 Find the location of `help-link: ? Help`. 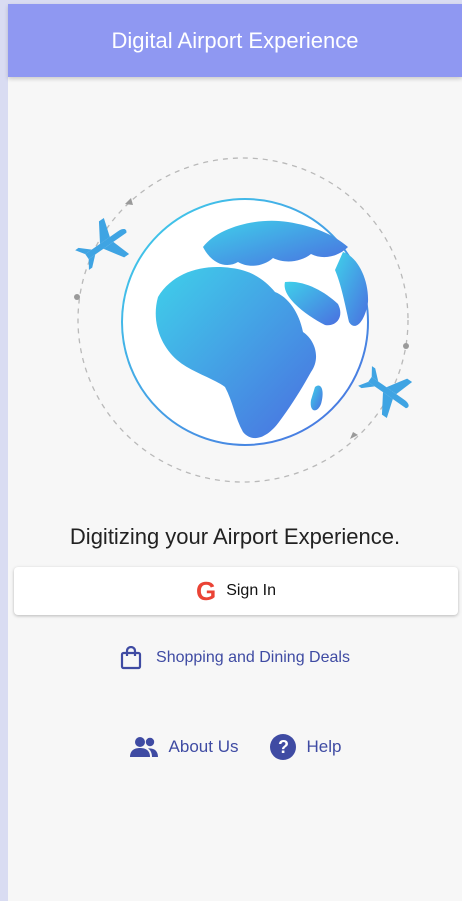

help-link: ? Help is located at coordinates (305, 747).